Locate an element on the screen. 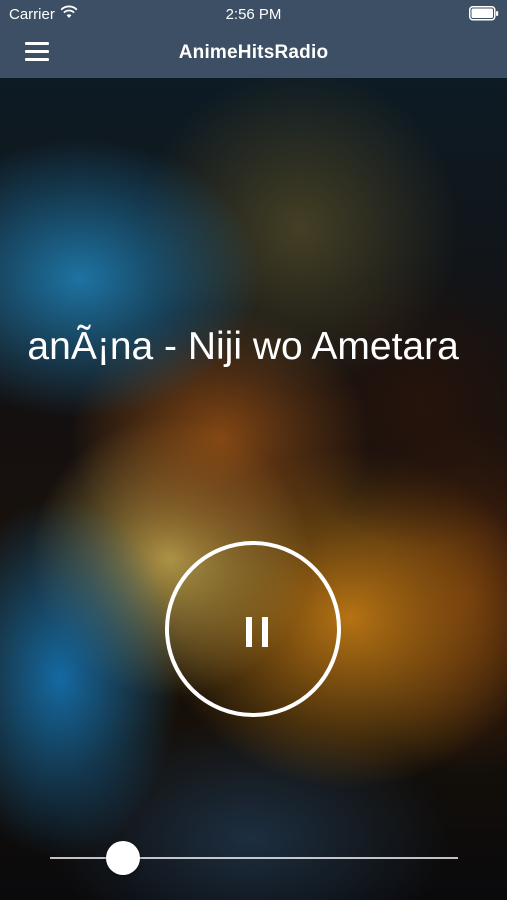  pause-icon is located at coordinates (257, 632).